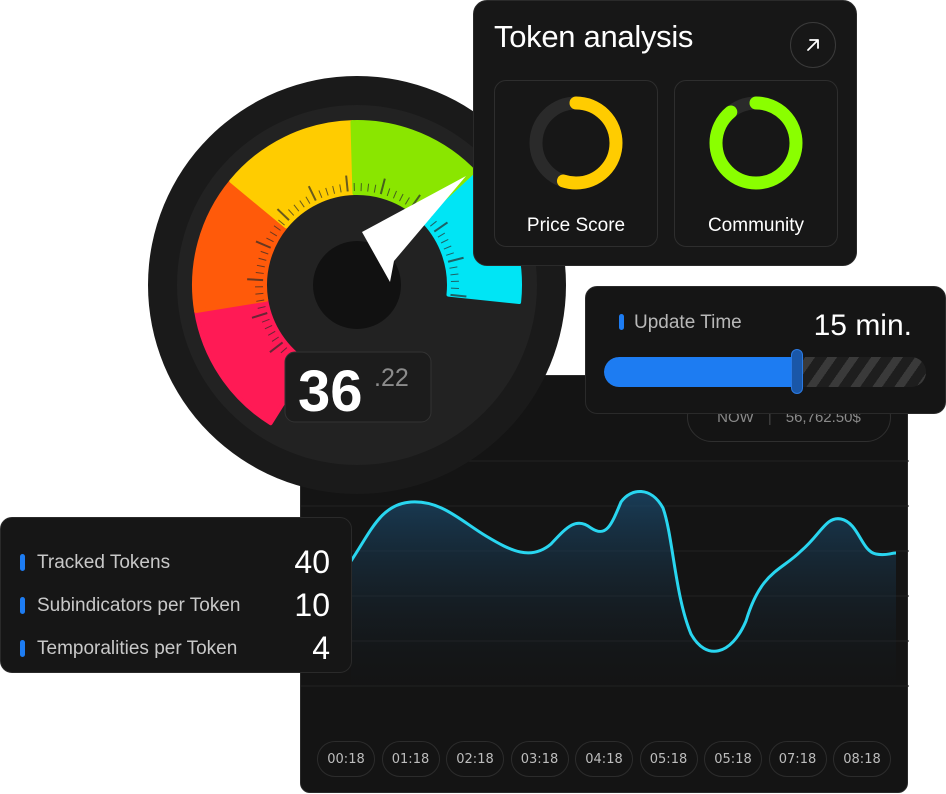 This screenshot has width=946, height=794. I want to click on update-time-slider-fill, so click(700, 372).